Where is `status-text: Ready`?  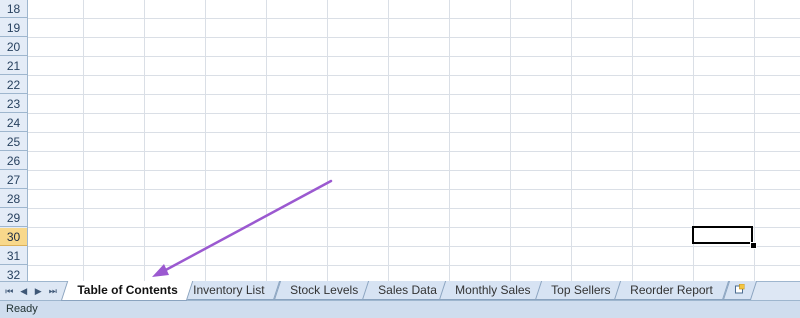
status-text: Ready is located at coordinates (22, 309).